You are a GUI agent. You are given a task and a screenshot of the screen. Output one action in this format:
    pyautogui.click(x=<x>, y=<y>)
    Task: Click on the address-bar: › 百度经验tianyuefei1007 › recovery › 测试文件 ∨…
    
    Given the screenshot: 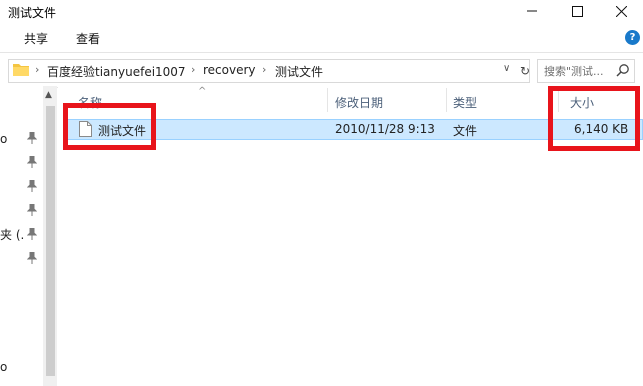 What is the action you would take?
    pyautogui.click(x=269, y=71)
    